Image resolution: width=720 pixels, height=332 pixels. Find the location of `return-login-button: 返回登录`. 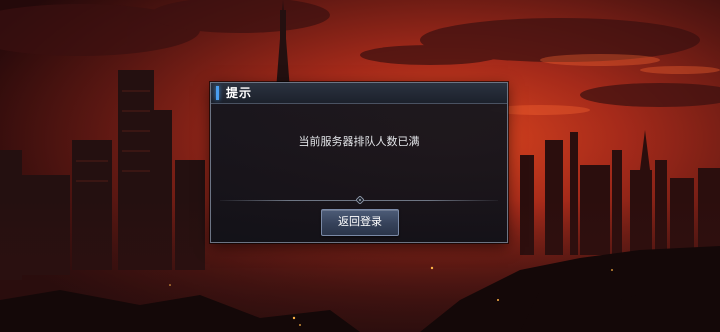

return-login-button: 返回登录 is located at coordinates (360, 222).